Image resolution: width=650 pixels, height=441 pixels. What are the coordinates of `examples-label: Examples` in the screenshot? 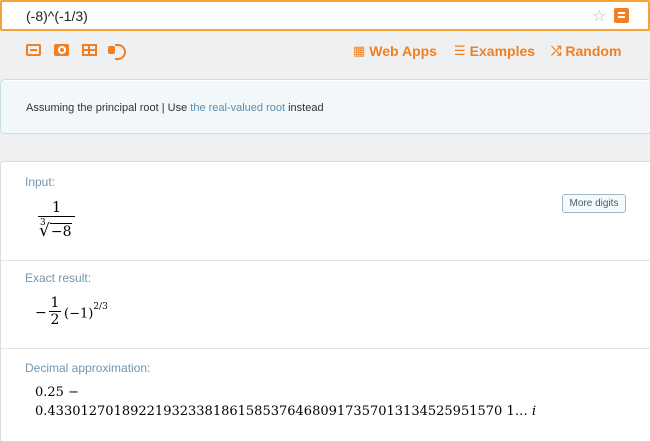 It's located at (502, 51).